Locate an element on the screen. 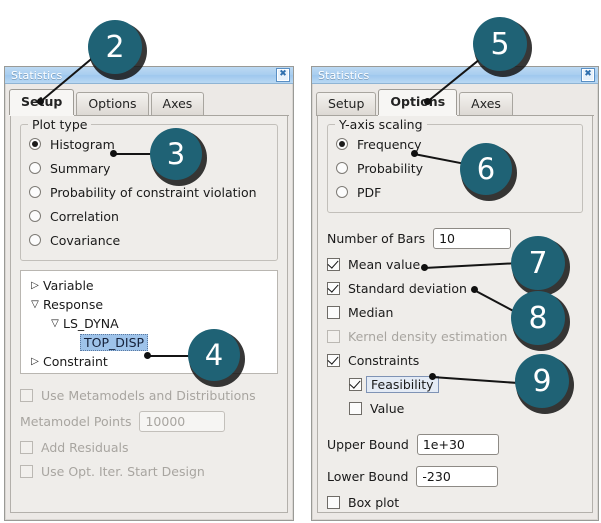 This screenshot has width=601, height=523. checkbox-box-plot-icon is located at coordinates (333, 502).